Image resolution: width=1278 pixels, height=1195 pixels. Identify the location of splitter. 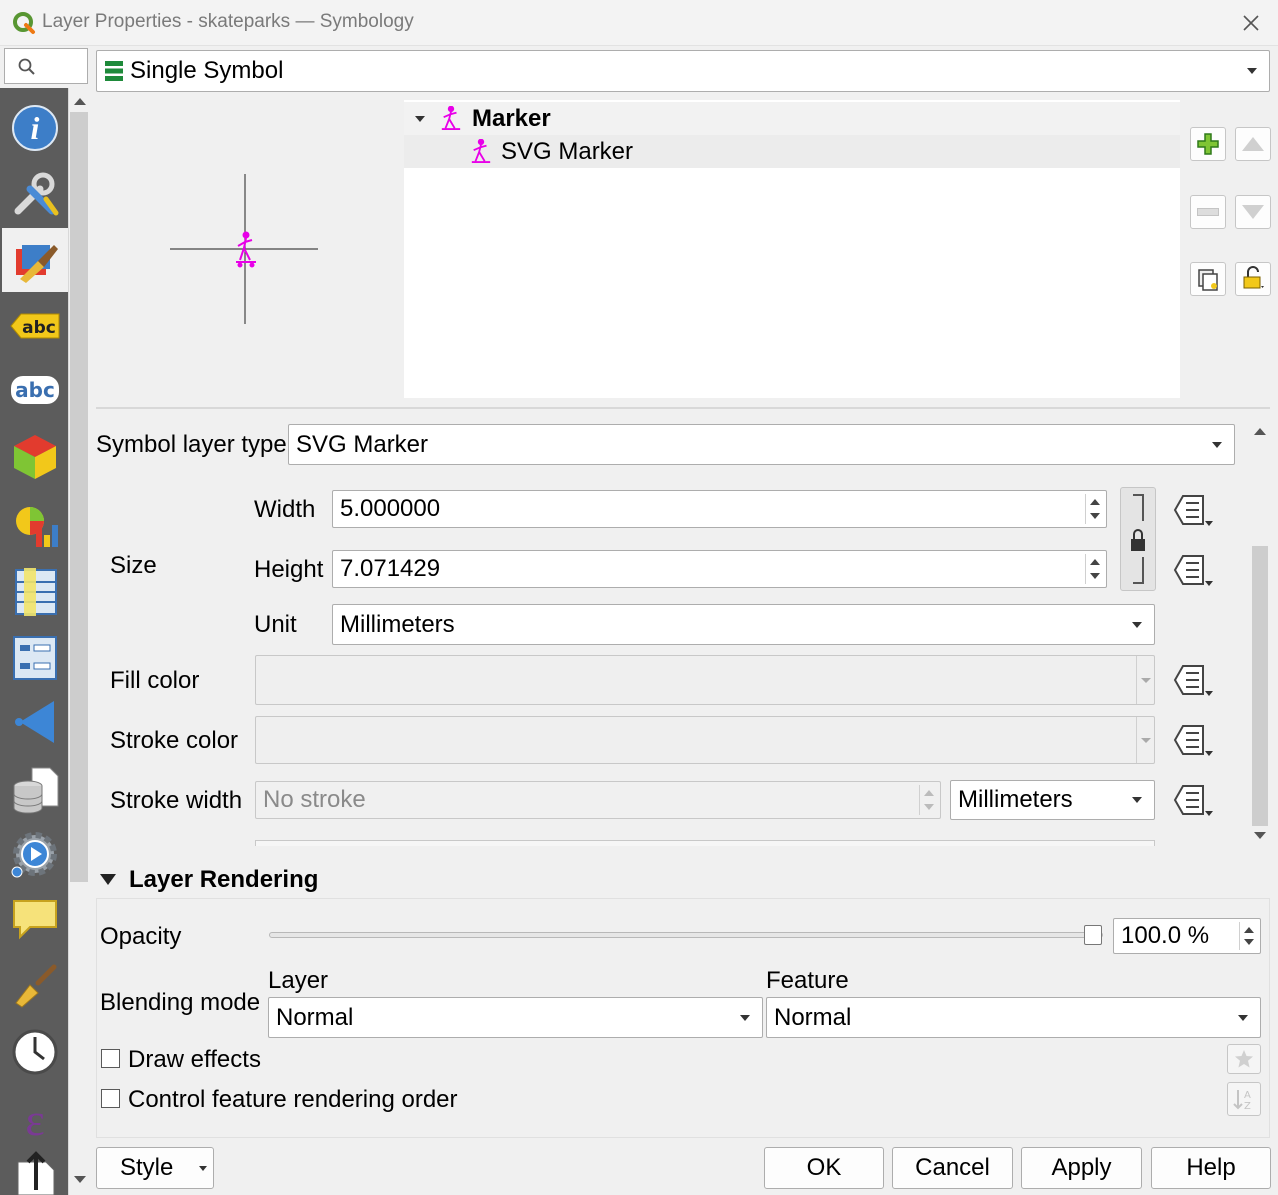
(683, 408).